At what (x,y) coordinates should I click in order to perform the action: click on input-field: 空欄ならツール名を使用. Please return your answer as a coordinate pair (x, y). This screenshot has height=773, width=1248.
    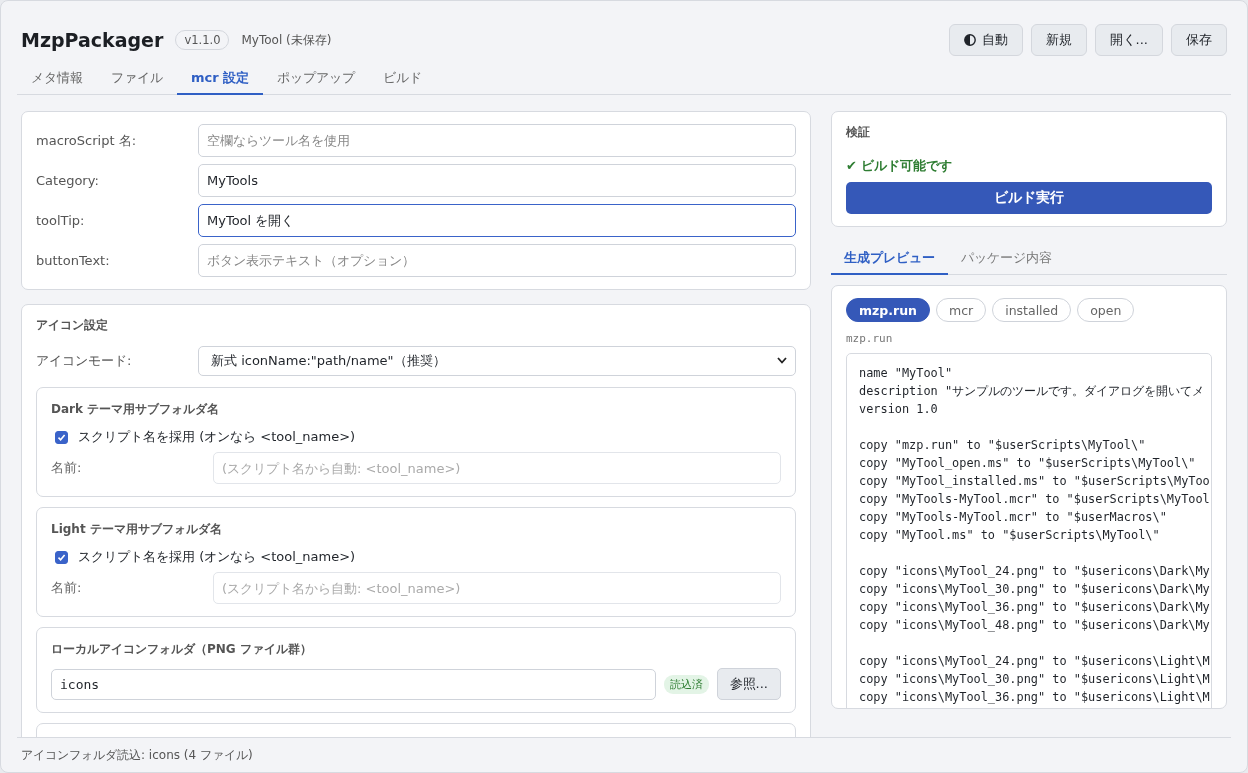
    Looking at the image, I should click on (497, 140).